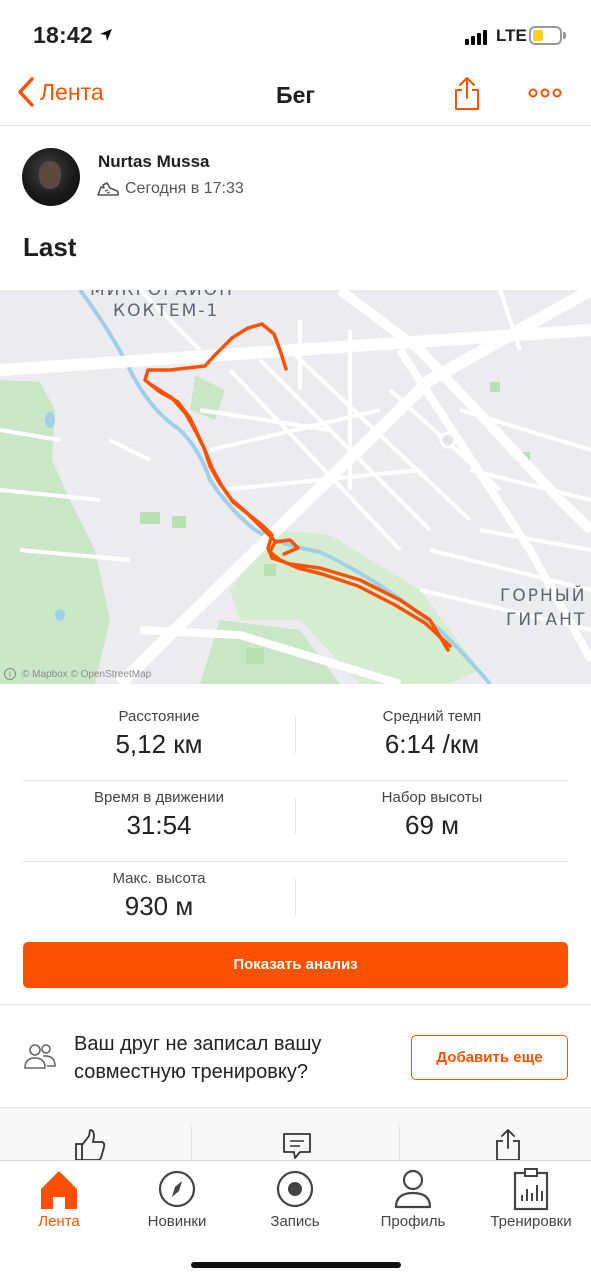  Describe the element at coordinates (295, 902) in the screenshot. I see `stats-row: Макс. высота 930 м` at that location.